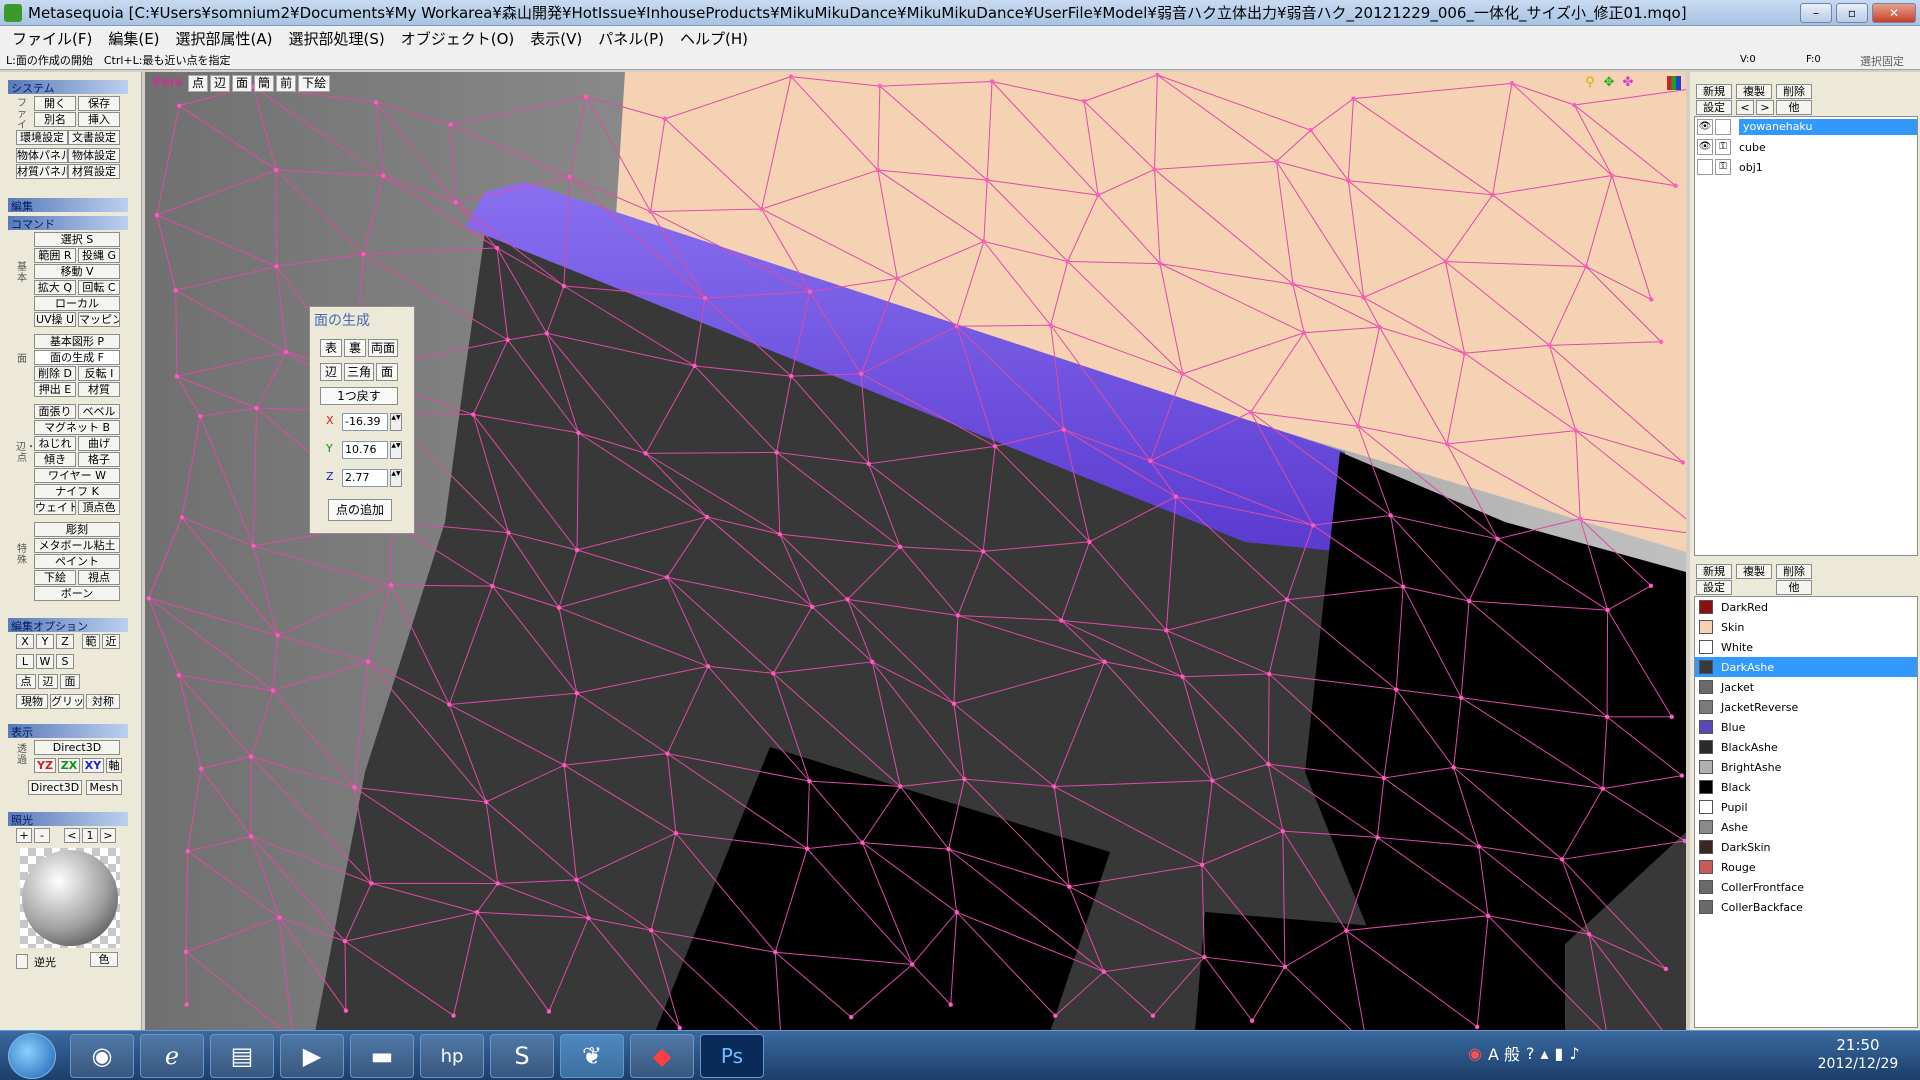 This screenshot has width=1920, height=1080. I want to click on viewpoint-button: 視点, so click(99, 577).